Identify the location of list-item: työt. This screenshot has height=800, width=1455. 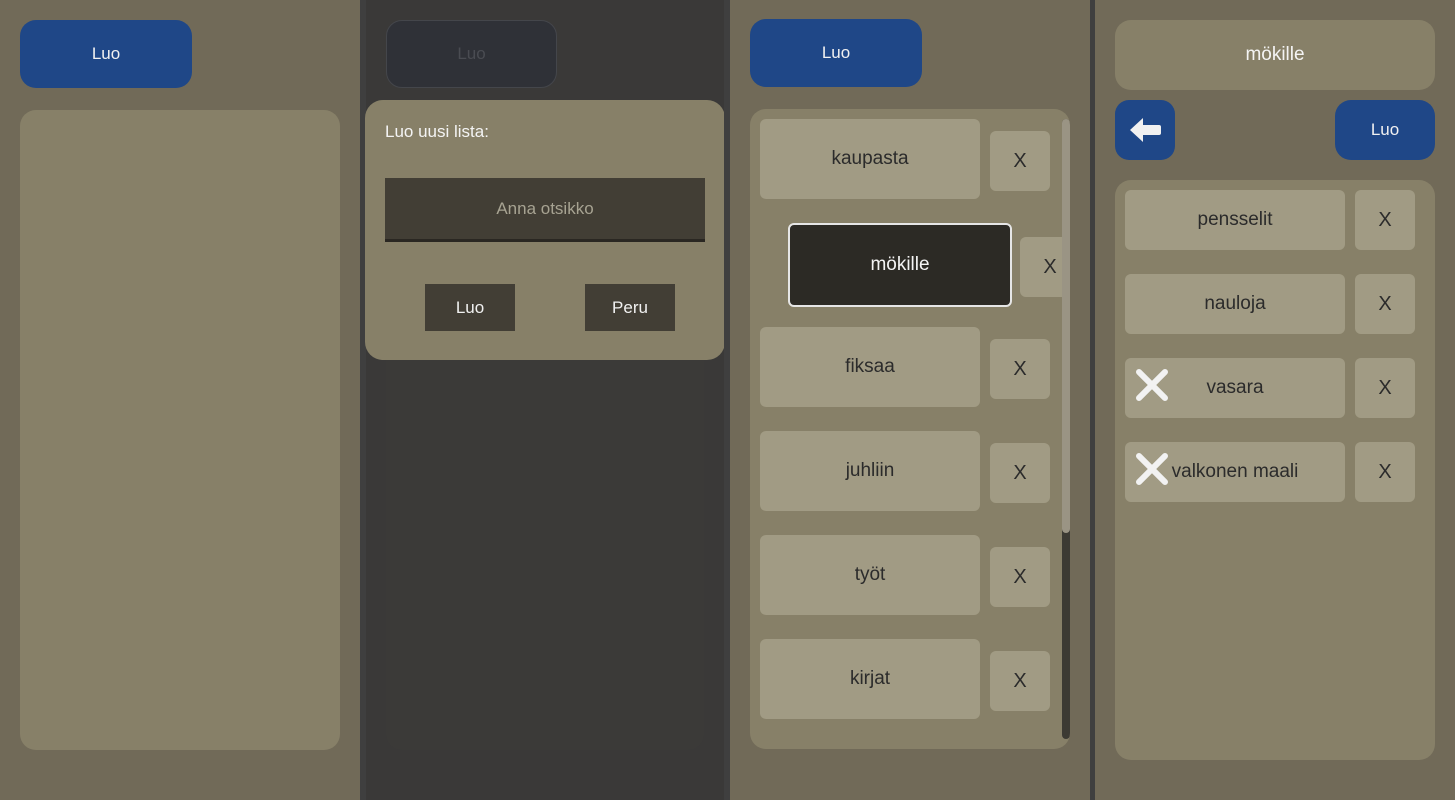
(870, 575).